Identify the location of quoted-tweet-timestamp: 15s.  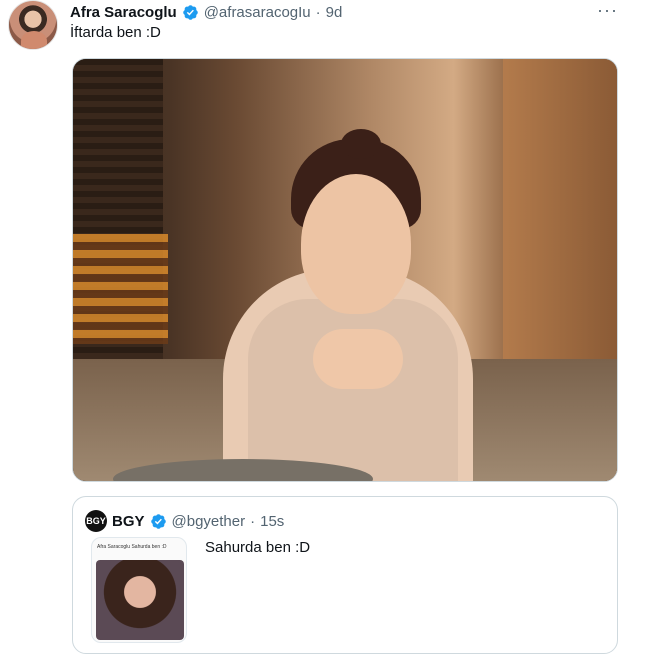
(272, 521).